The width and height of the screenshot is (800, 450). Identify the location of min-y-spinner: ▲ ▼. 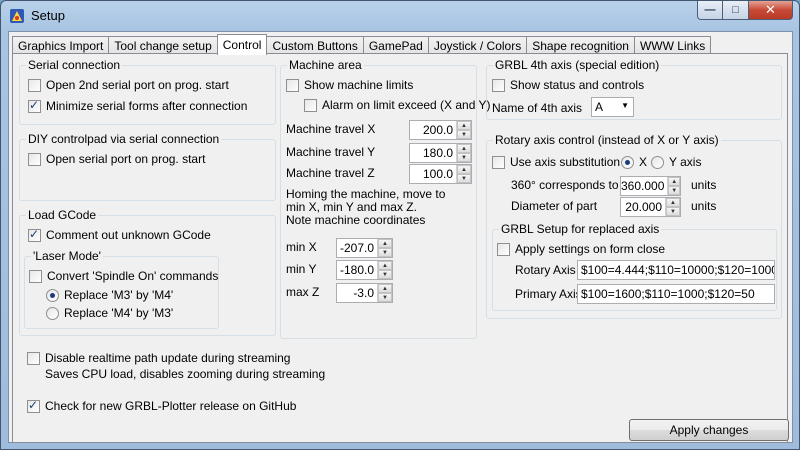
(384, 270).